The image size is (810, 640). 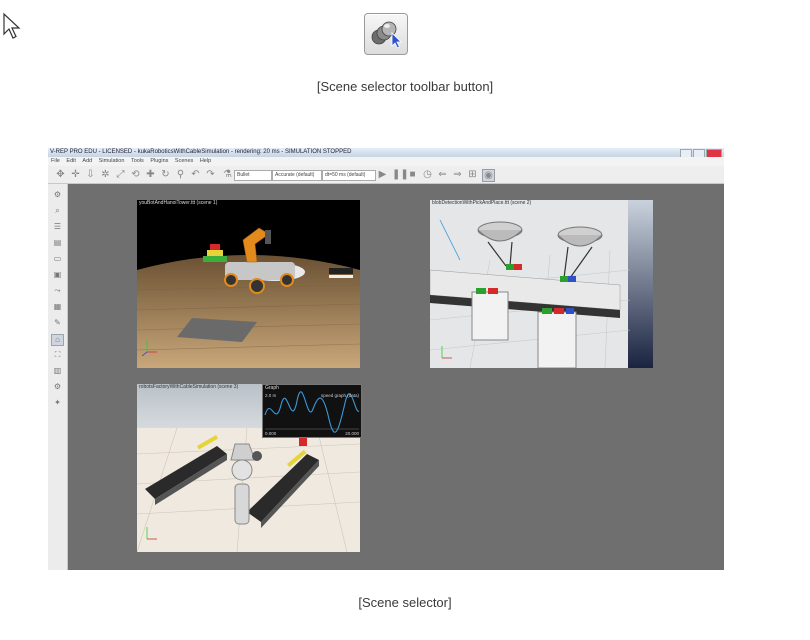 I want to click on scene-selector-toolbar-icon: ◉, so click(x=488, y=175).